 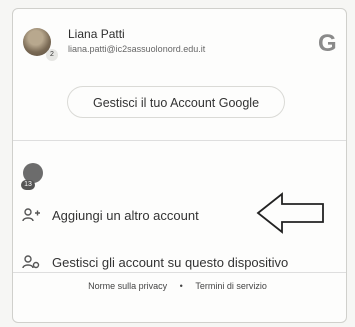 What do you see at coordinates (31, 262) in the screenshot?
I see `manage-accounts-icon` at bounding box center [31, 262].